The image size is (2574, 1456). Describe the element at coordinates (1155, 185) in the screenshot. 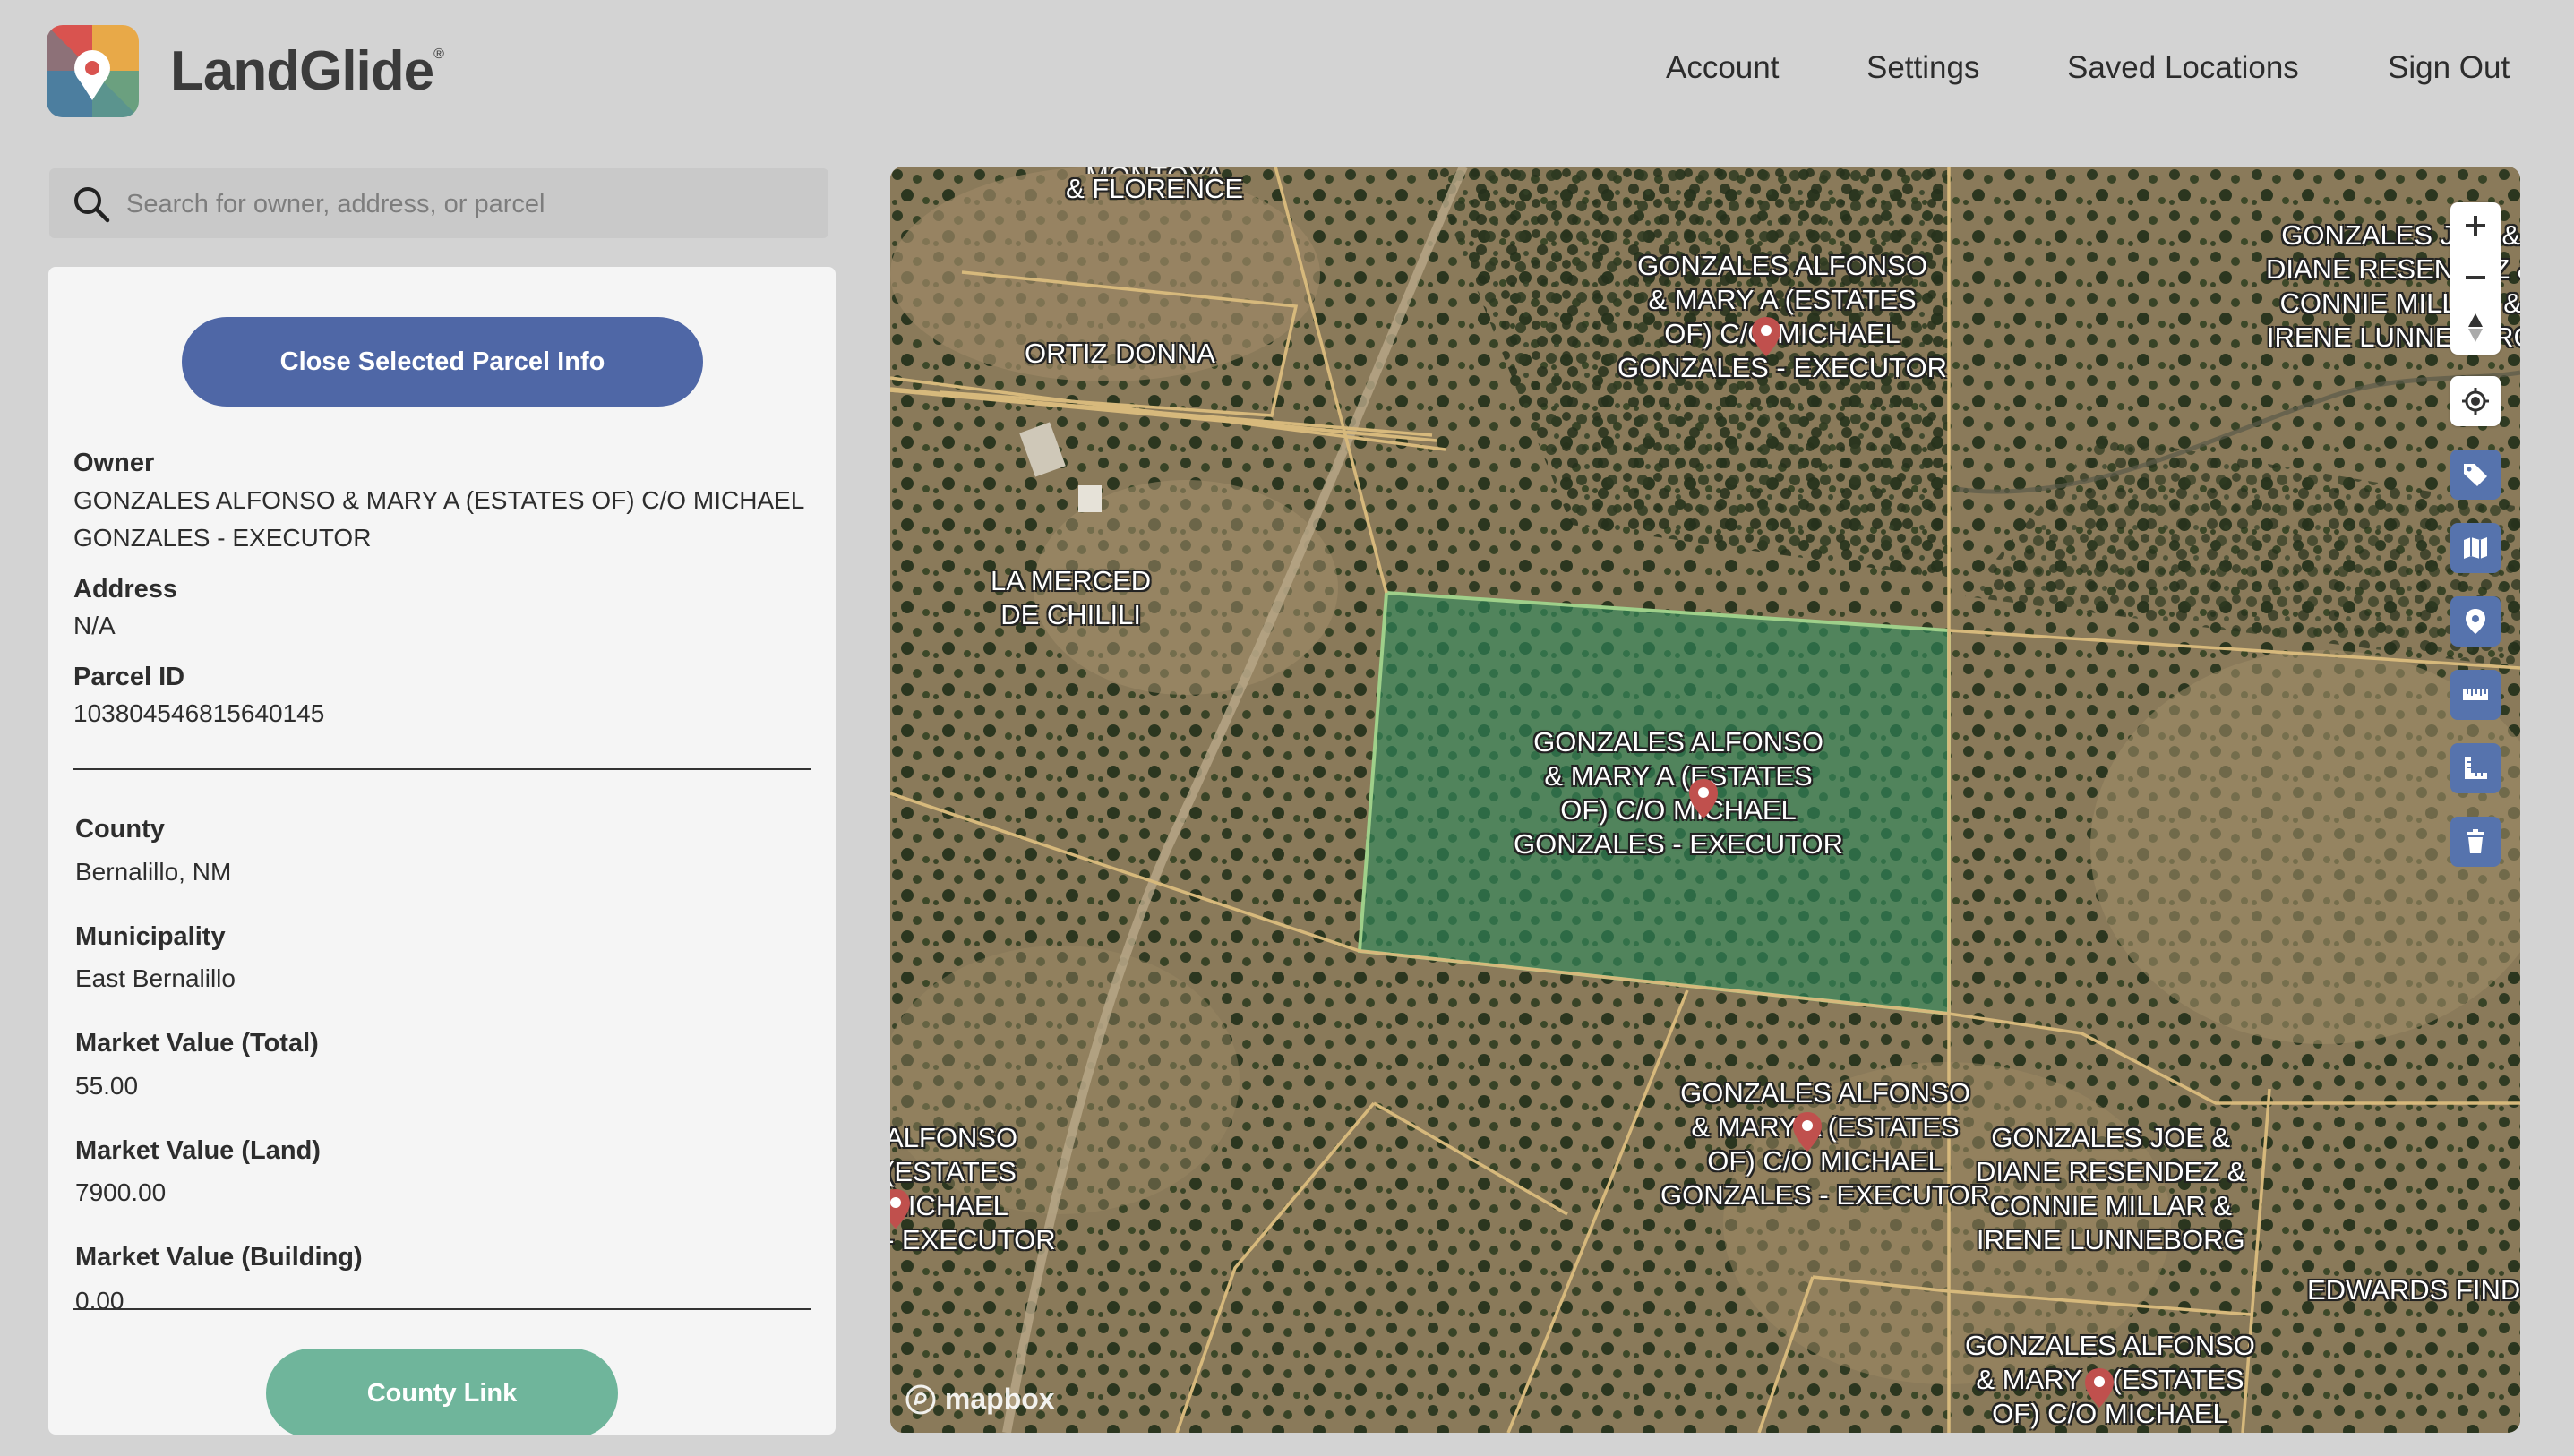

I see `parcel-label: MONTOYA& FLORENCE` at that location.